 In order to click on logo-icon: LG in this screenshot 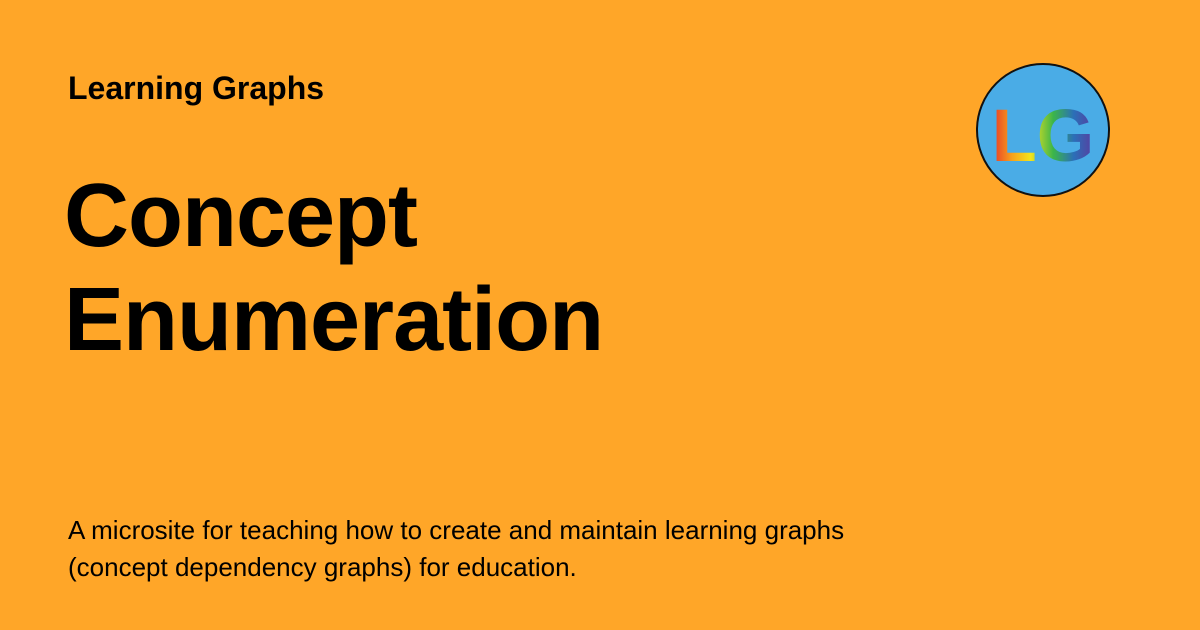, I will do `click(1043, 135)`.